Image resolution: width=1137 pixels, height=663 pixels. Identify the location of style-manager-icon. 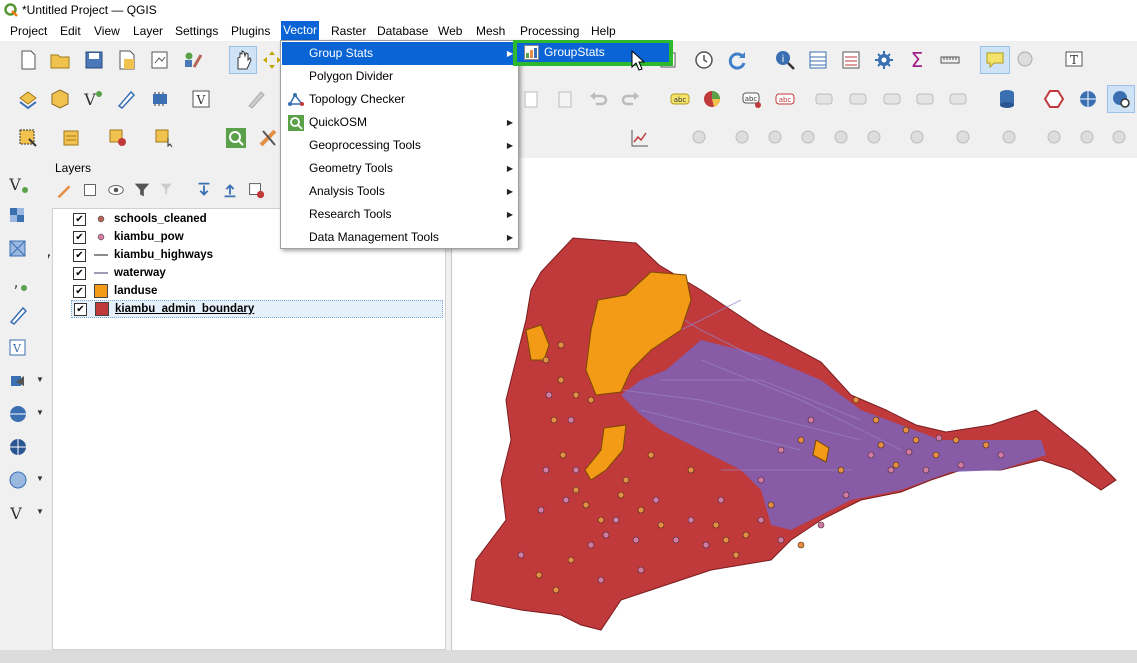
(193, 60).